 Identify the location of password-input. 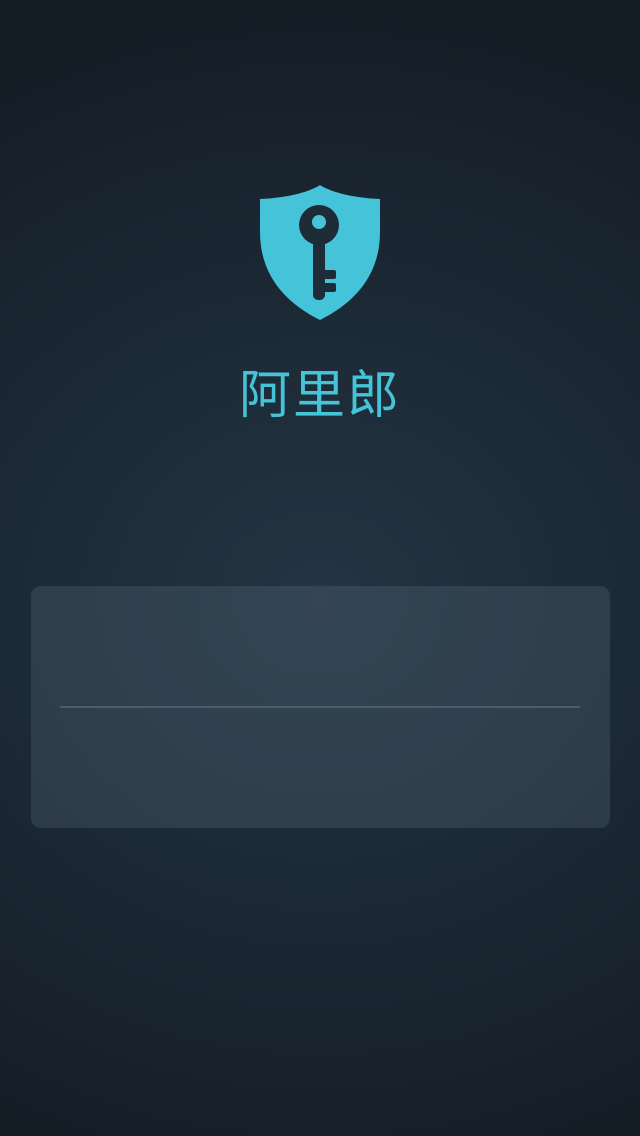
(320, 768).